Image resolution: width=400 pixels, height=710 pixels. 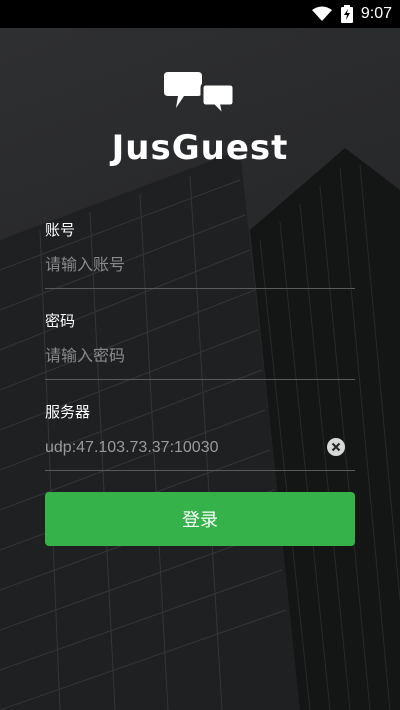 I want to click on status-time: 9:07, so click(x=376, y=13).